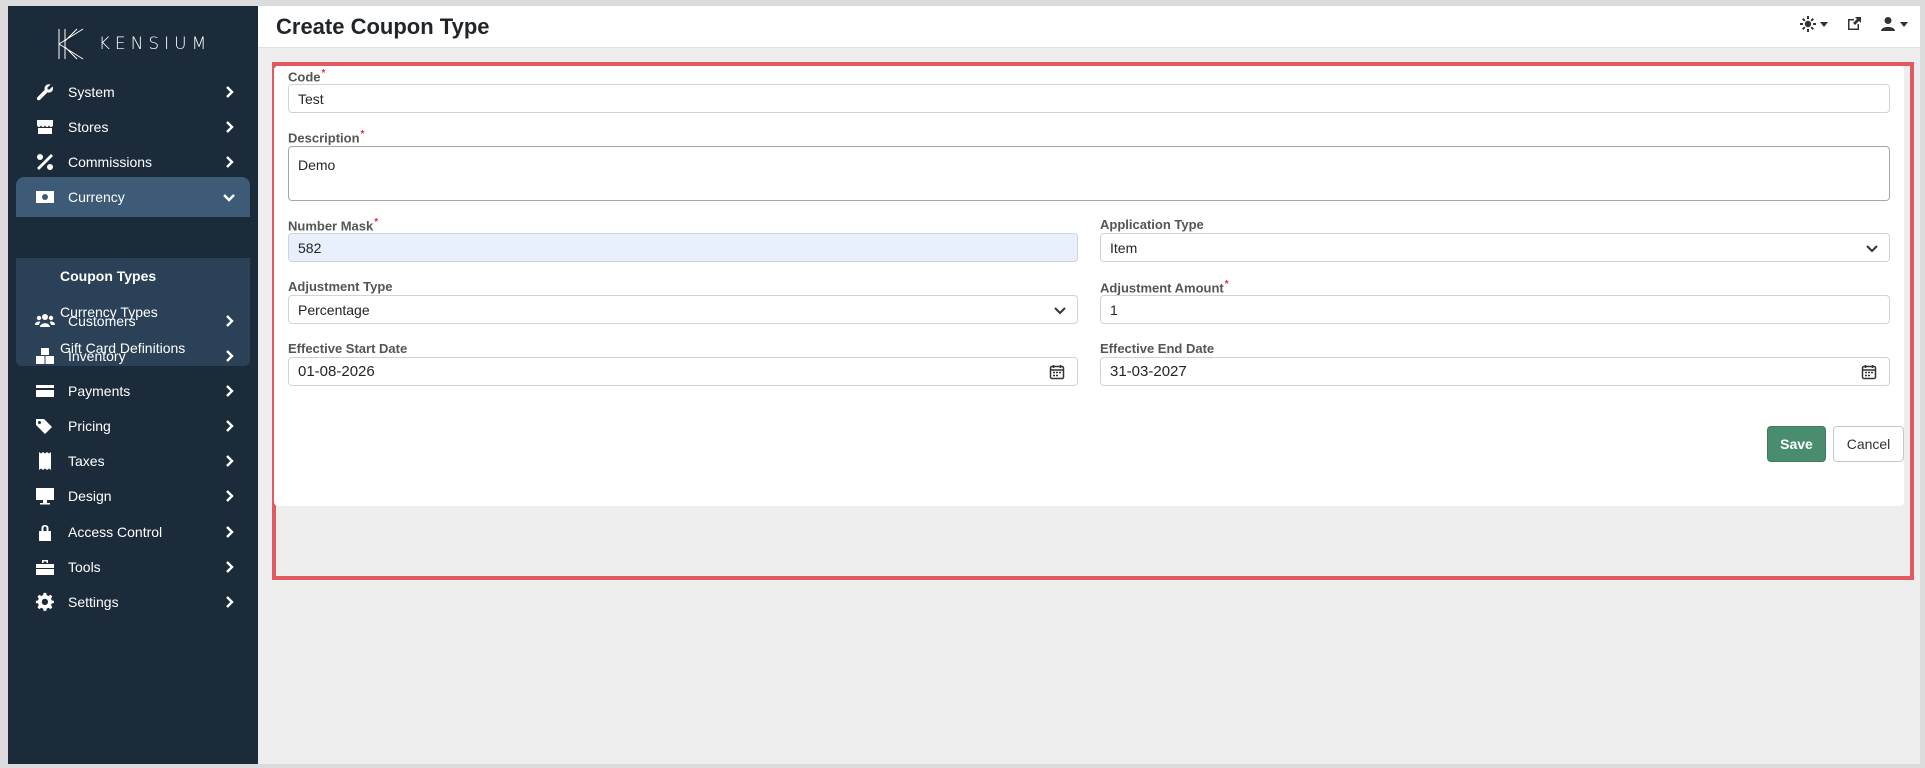  What do you see at coordinates (683, 309) in the screenshot?
I see `adjustment-type-select: Percentage` at bounding box center [683, 309].